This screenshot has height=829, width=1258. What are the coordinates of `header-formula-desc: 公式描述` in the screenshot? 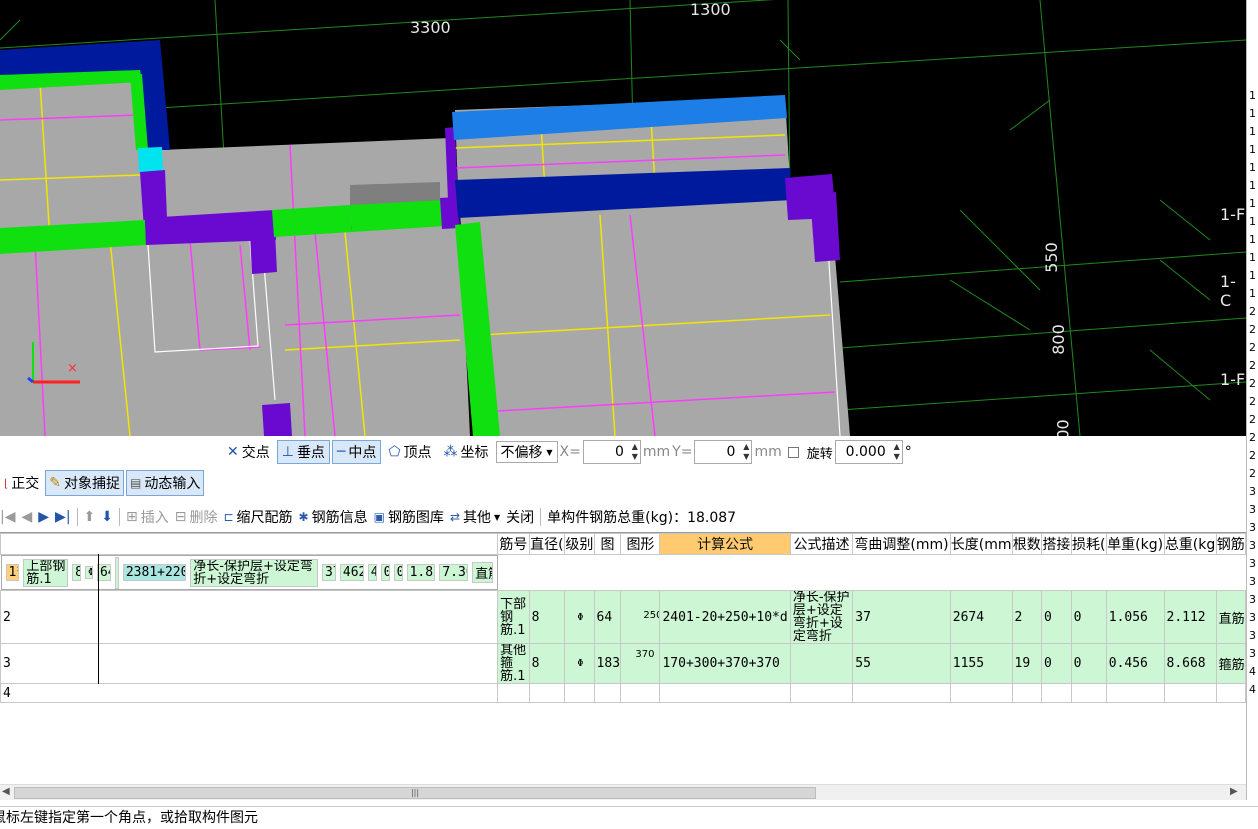 It's located at (821, 544).